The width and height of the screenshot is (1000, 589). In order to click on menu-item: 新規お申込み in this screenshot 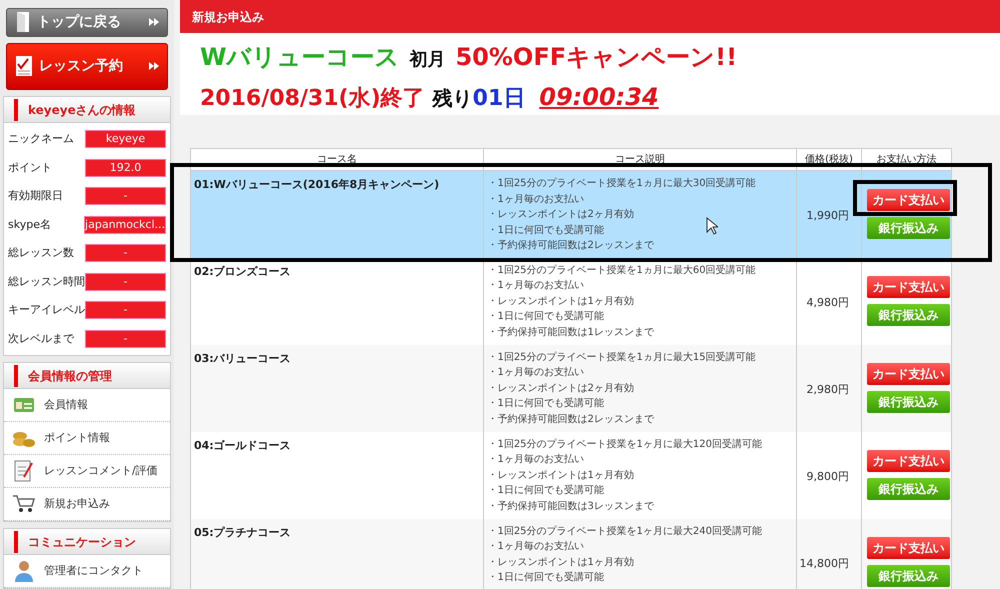, I will do `click(87, 504)`.